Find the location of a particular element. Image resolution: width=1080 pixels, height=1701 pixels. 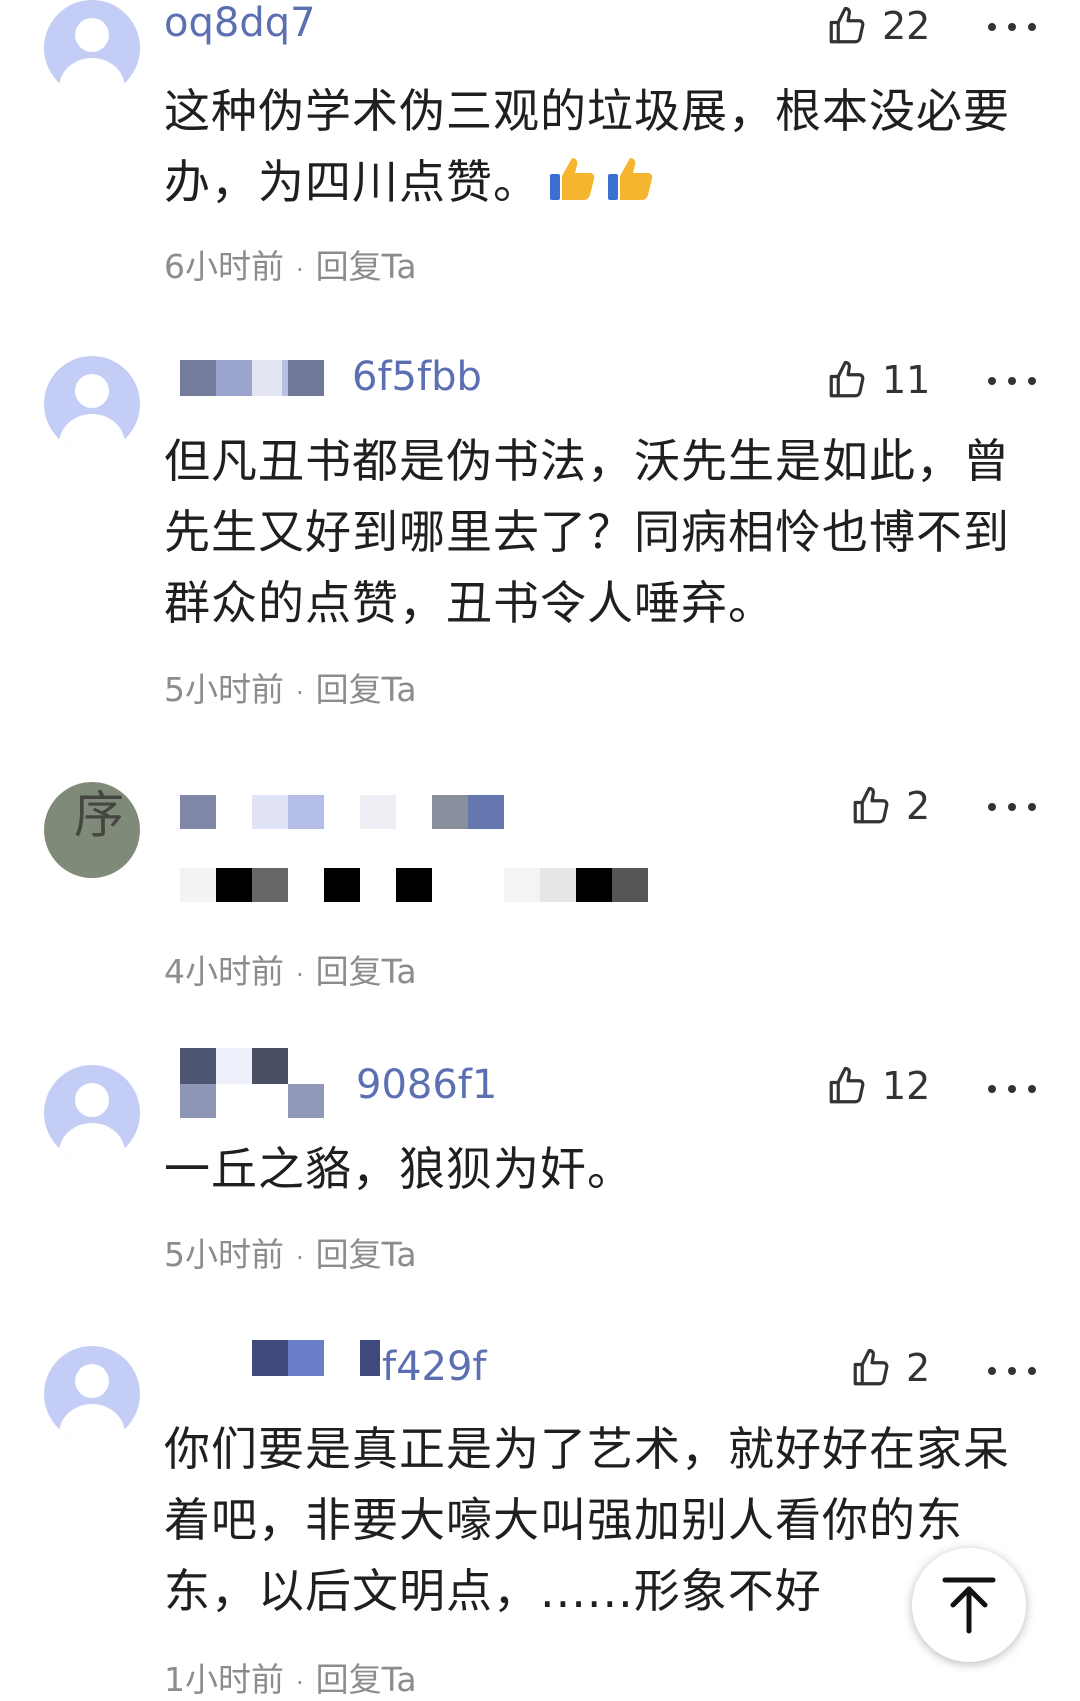

comment-text: 这种伪学术伪三观的垃圾展，根本没必要办，为四川点赞。 is located at coordinates (587, 146).